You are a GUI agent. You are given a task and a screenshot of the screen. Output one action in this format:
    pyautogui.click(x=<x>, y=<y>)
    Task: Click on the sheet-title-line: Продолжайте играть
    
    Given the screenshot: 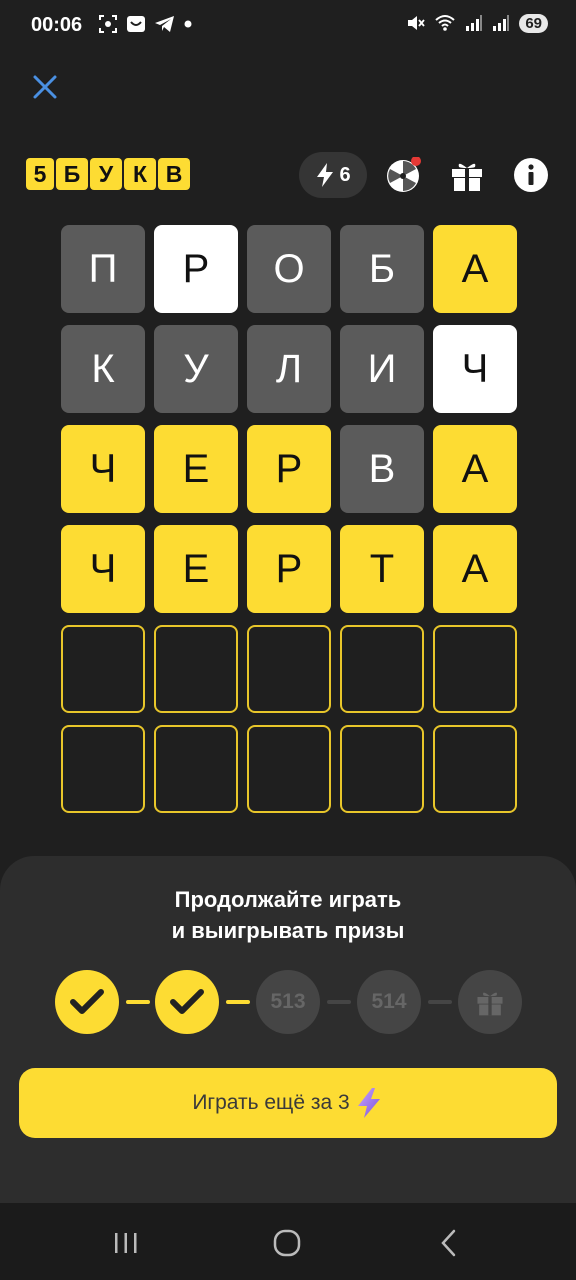 What is the action you would take?
    pyautogui.click(x=288, y=899)
    